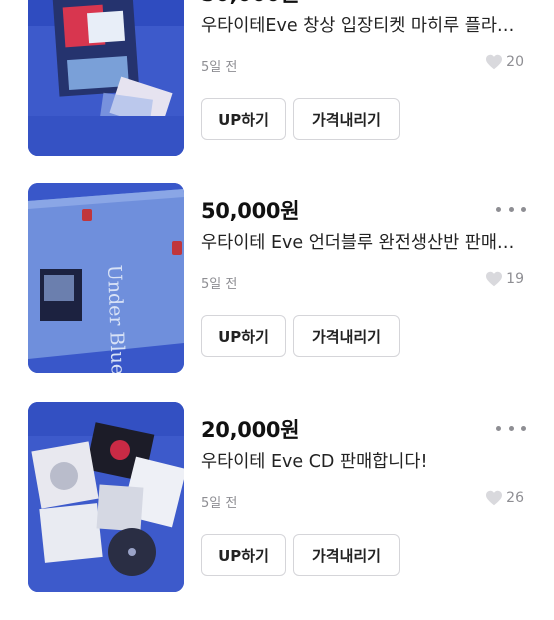  Describe the element at coordinates (515, 498) in the screenshot. I see `like-count-value: 26` at that location.